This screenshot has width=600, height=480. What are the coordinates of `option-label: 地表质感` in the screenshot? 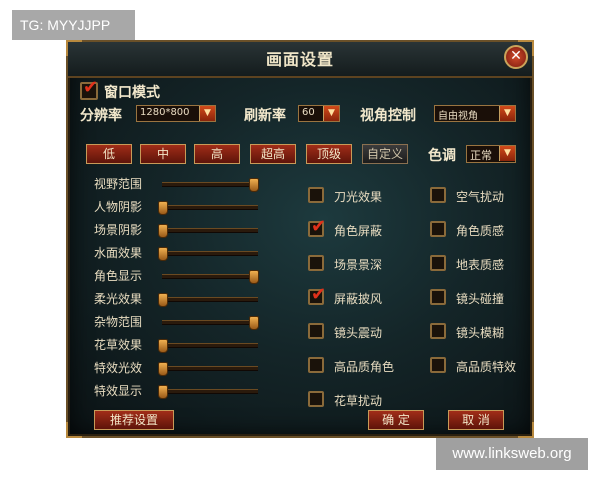 It's located at (480, 265).